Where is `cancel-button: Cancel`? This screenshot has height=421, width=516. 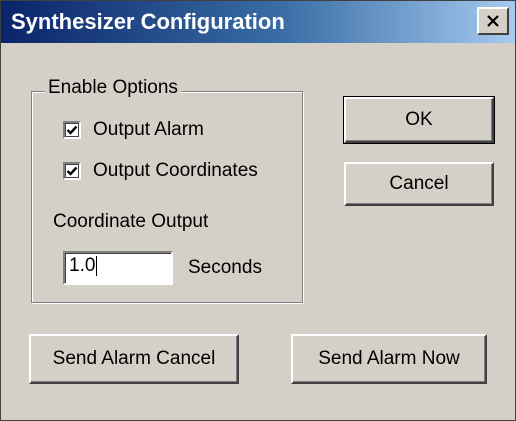 cancel-button: Cancel is located at coordinates (419, 184).